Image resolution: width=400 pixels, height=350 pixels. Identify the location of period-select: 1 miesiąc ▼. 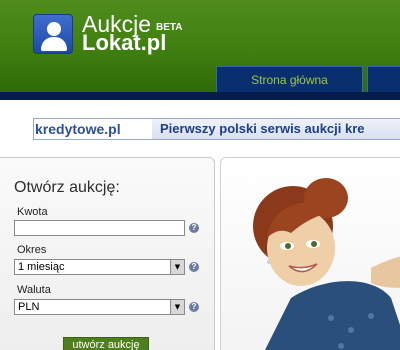
(99, 267).